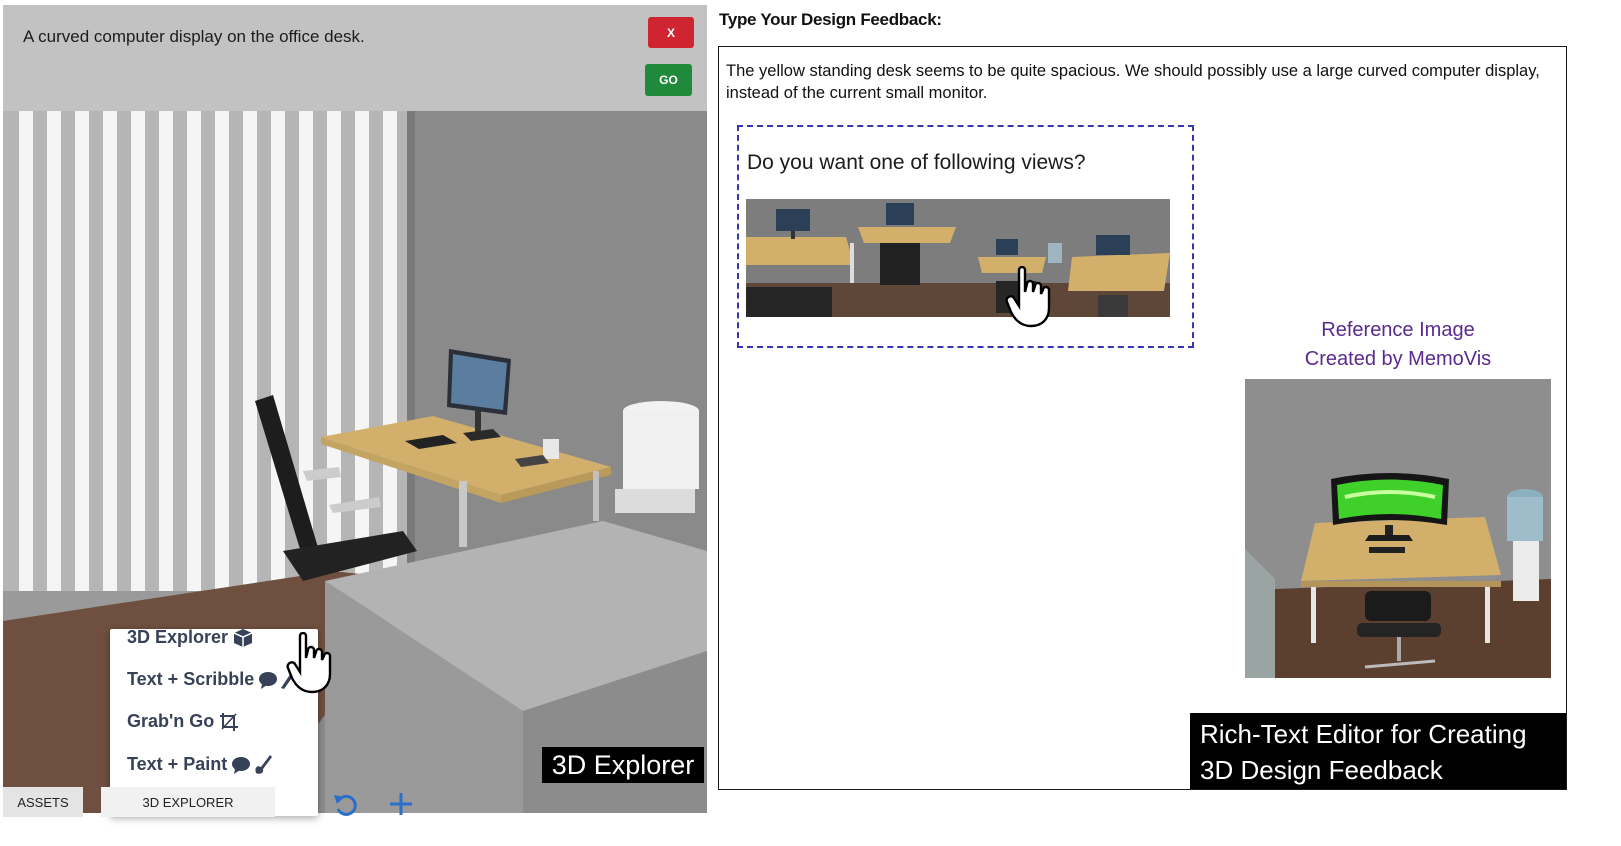  I want to click on crop-icon, so click(229, 721).